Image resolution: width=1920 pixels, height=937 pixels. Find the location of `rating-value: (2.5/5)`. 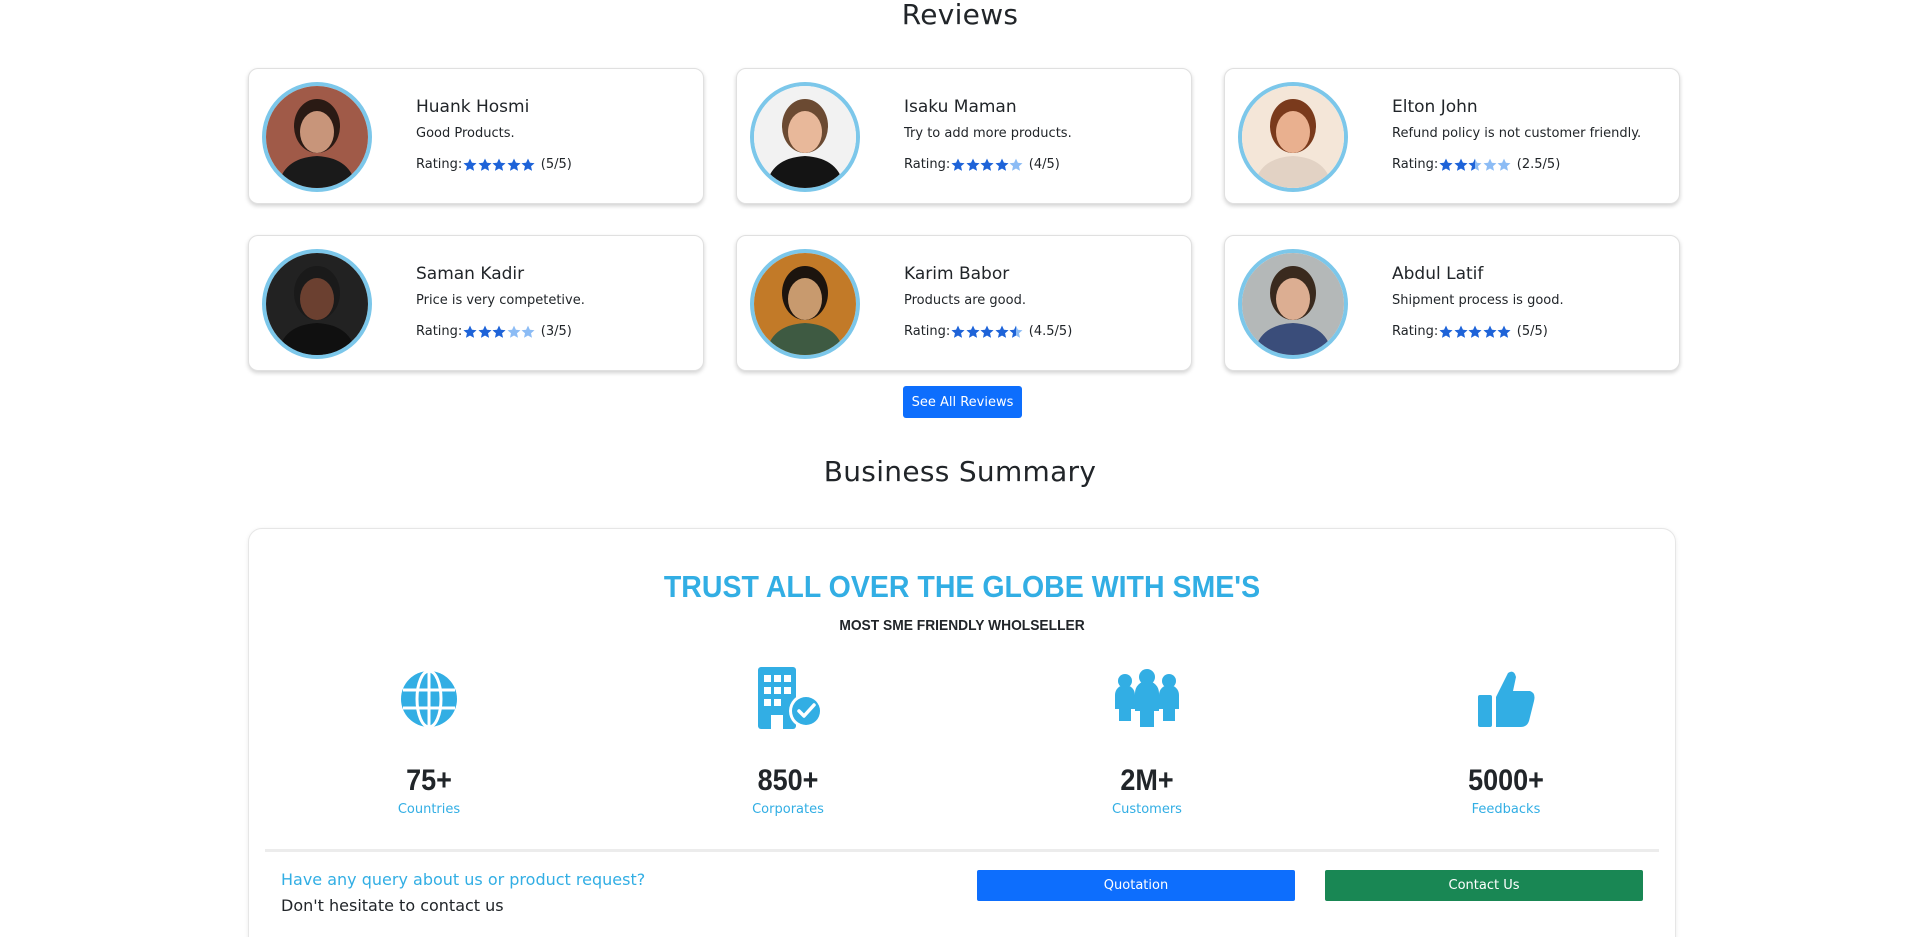

rating-value: (2.5/5) is located at coordinates (1538, 164).